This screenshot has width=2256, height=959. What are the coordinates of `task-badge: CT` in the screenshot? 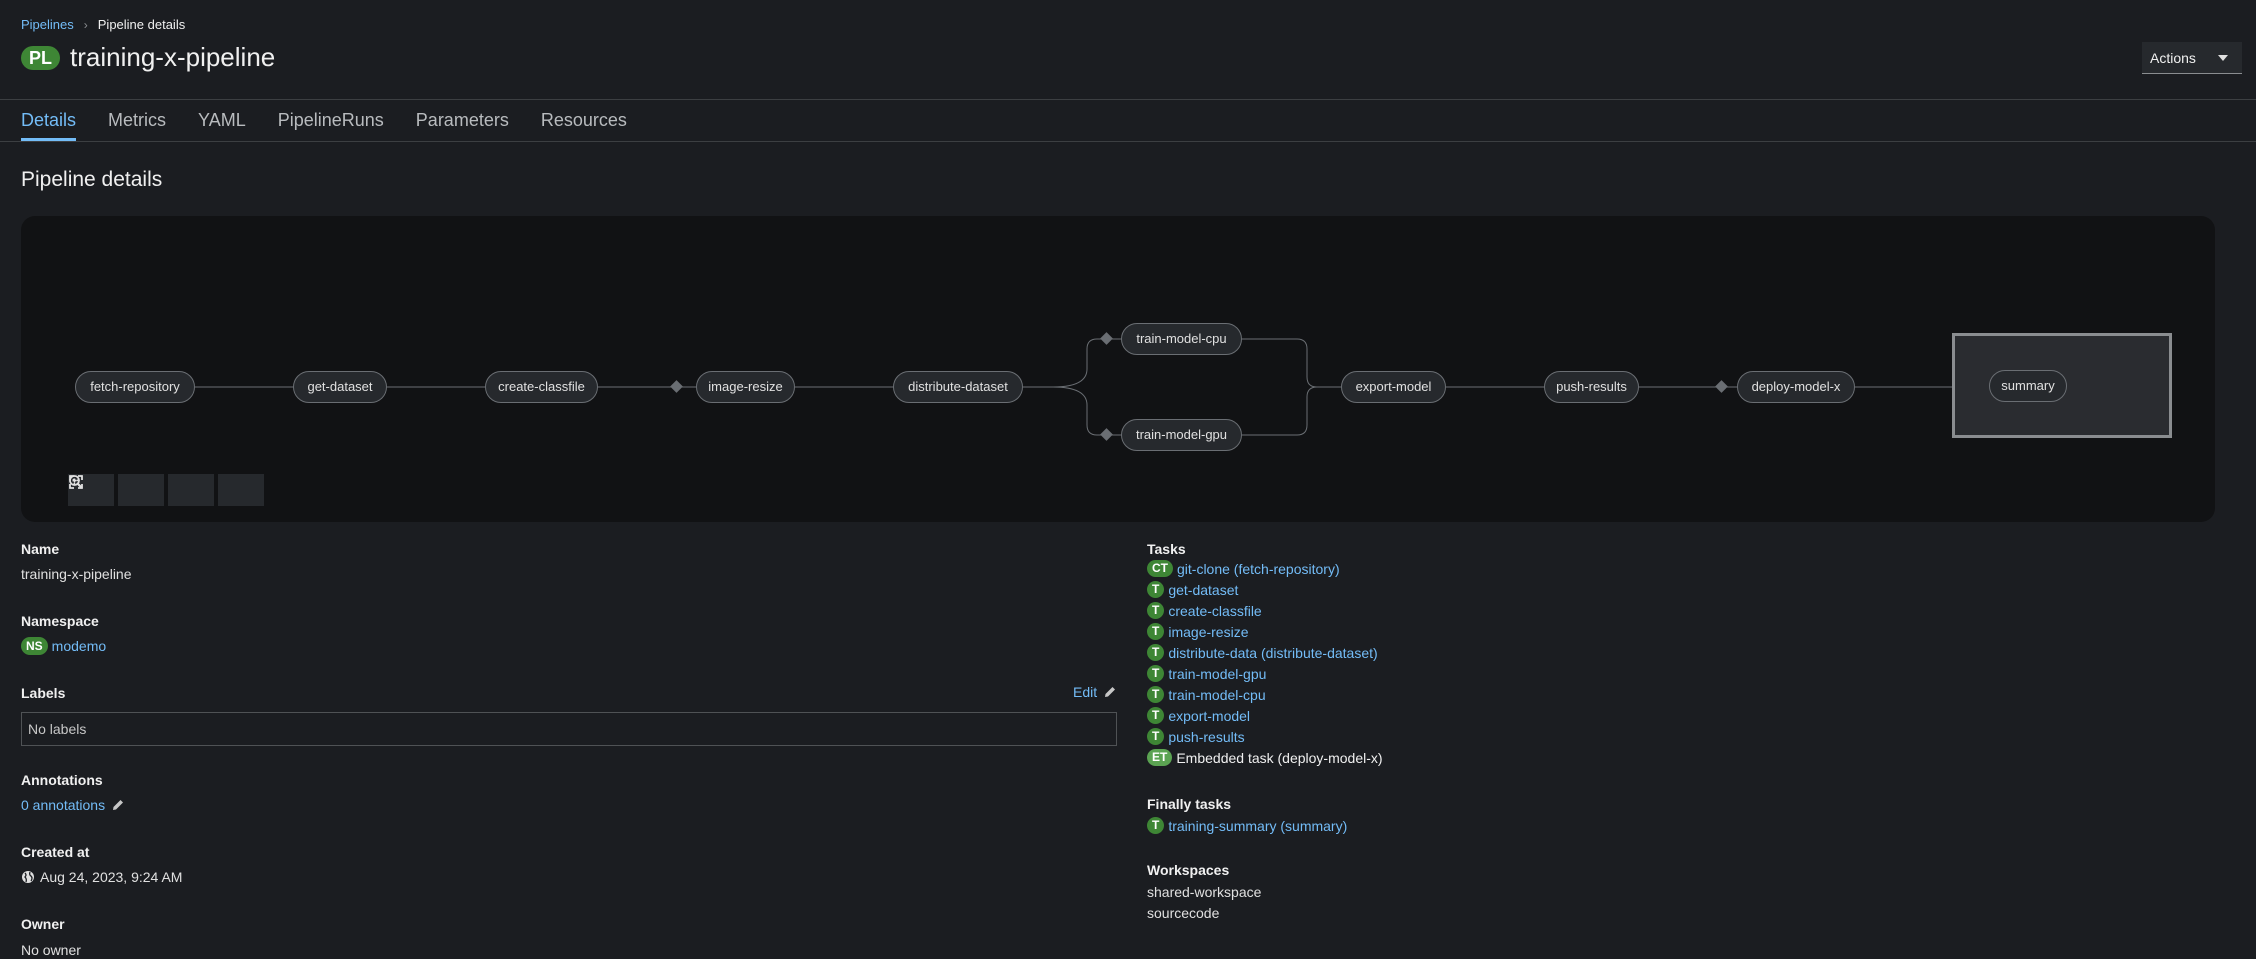 It's located at (1160, 568).